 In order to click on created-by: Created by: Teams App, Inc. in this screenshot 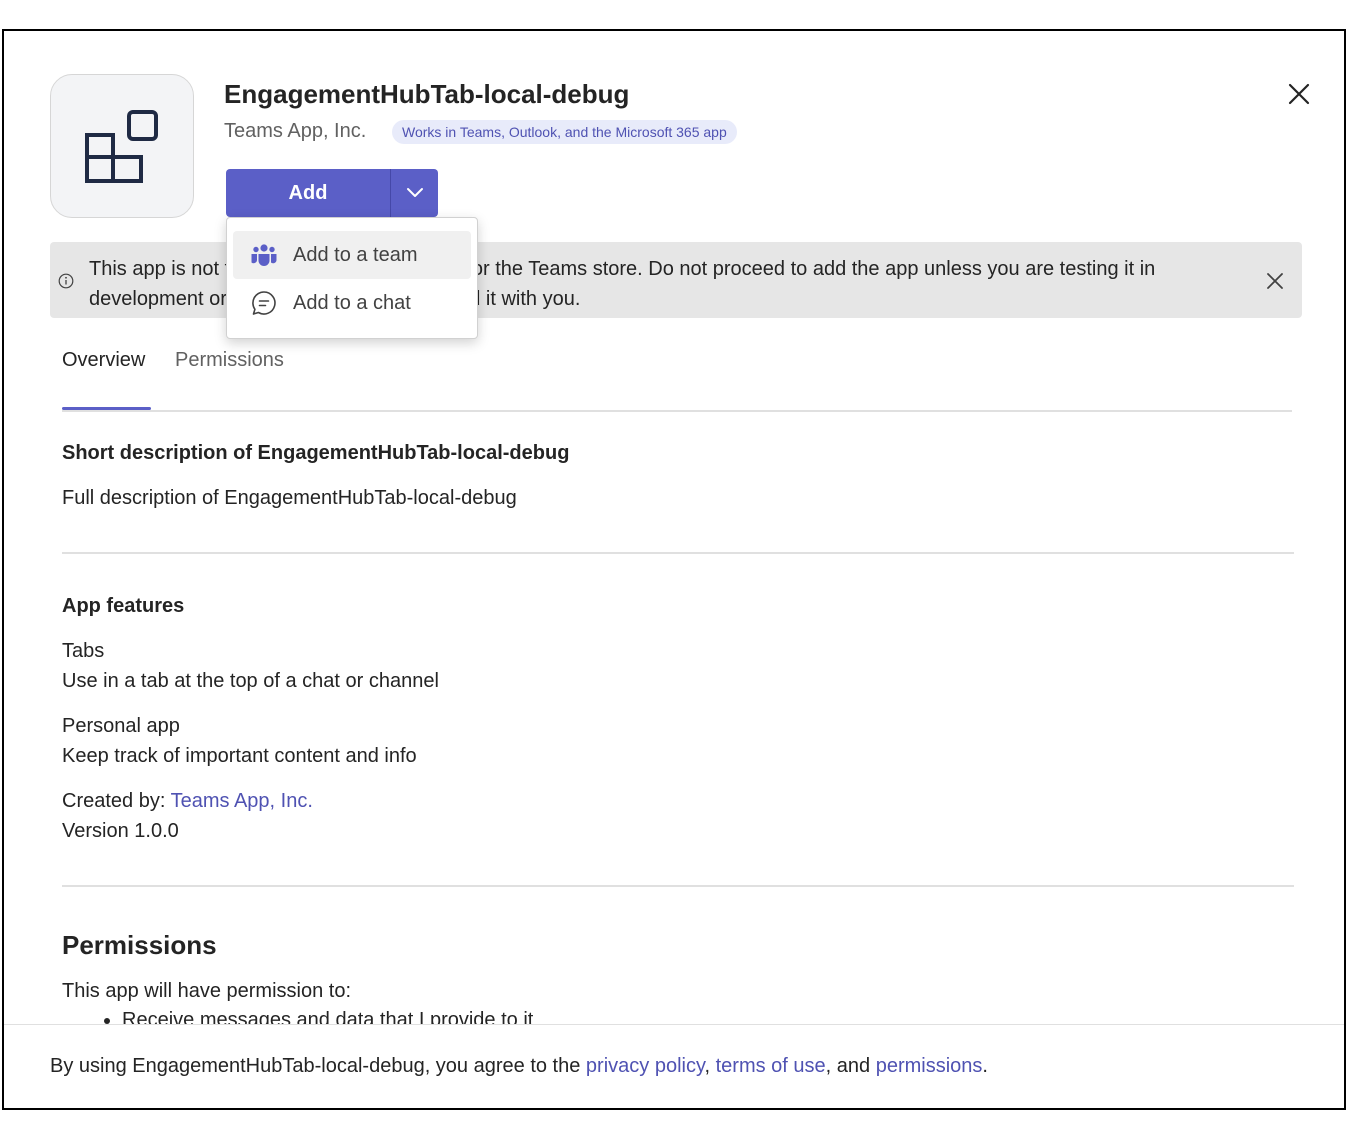, I will do `click(187, 801)`.